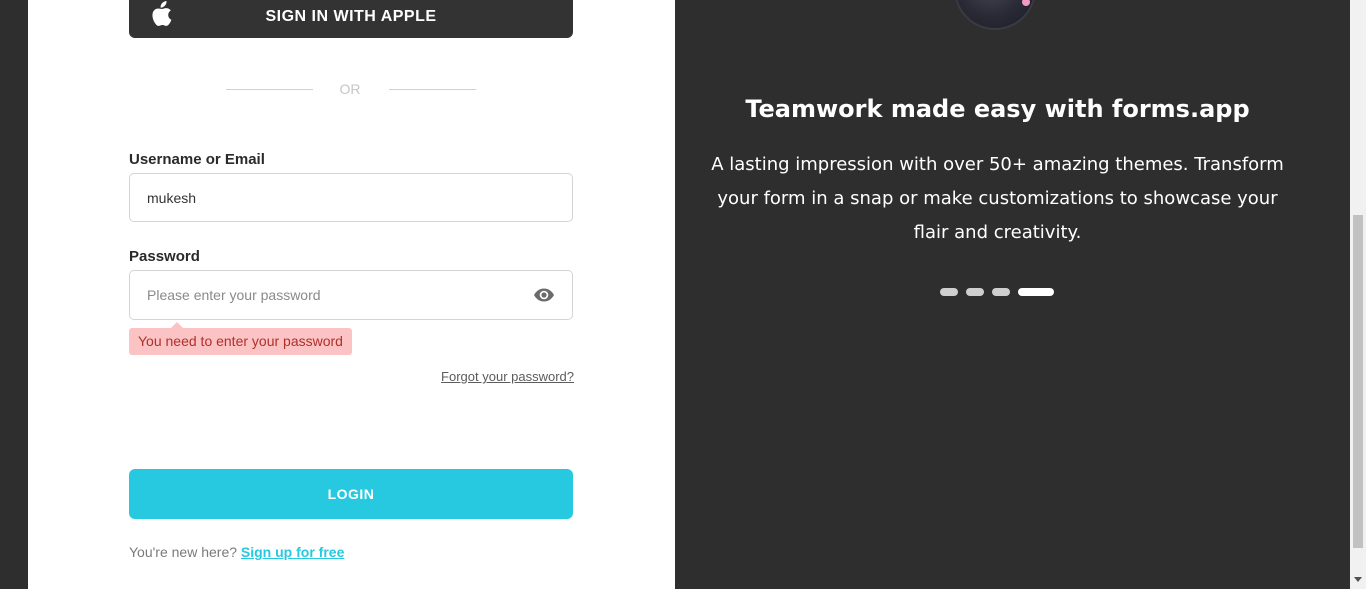 This screenshot has height=589, width=1366. I want to click on login-button: LOGIN, so click(351, 494).